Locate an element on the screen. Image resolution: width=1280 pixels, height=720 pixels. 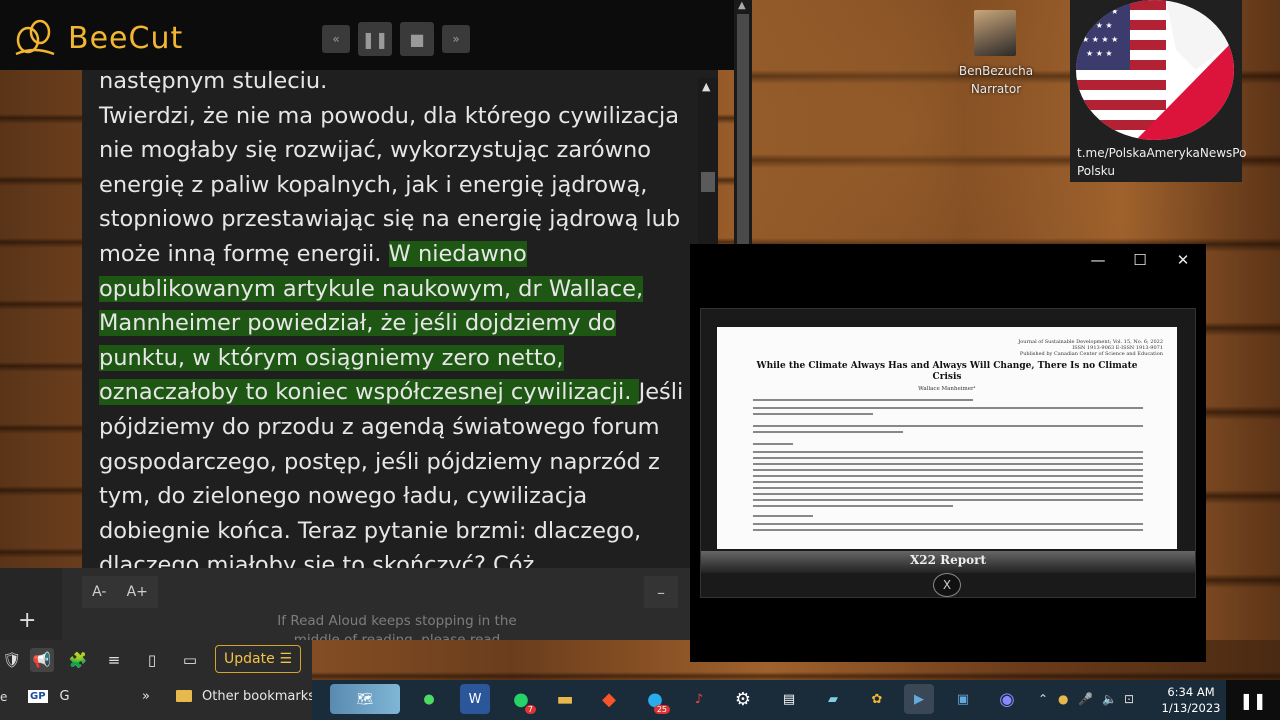
beecut-taskbar-icon: ✿ is located at coordinates (877, 699).